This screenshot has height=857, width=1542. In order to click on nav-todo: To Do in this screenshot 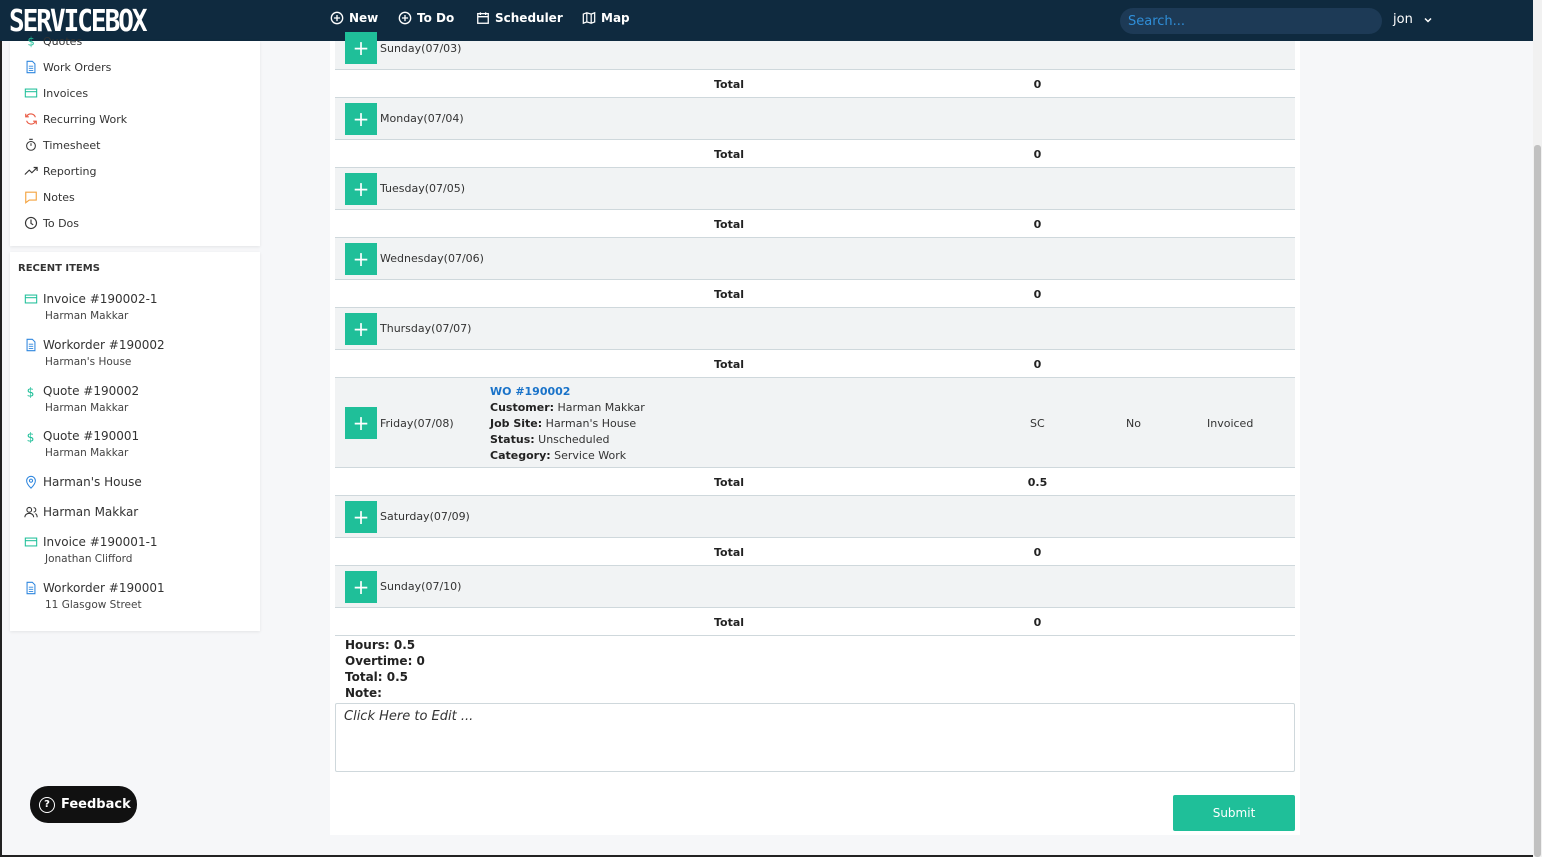, I will do `click(426, 18)`.